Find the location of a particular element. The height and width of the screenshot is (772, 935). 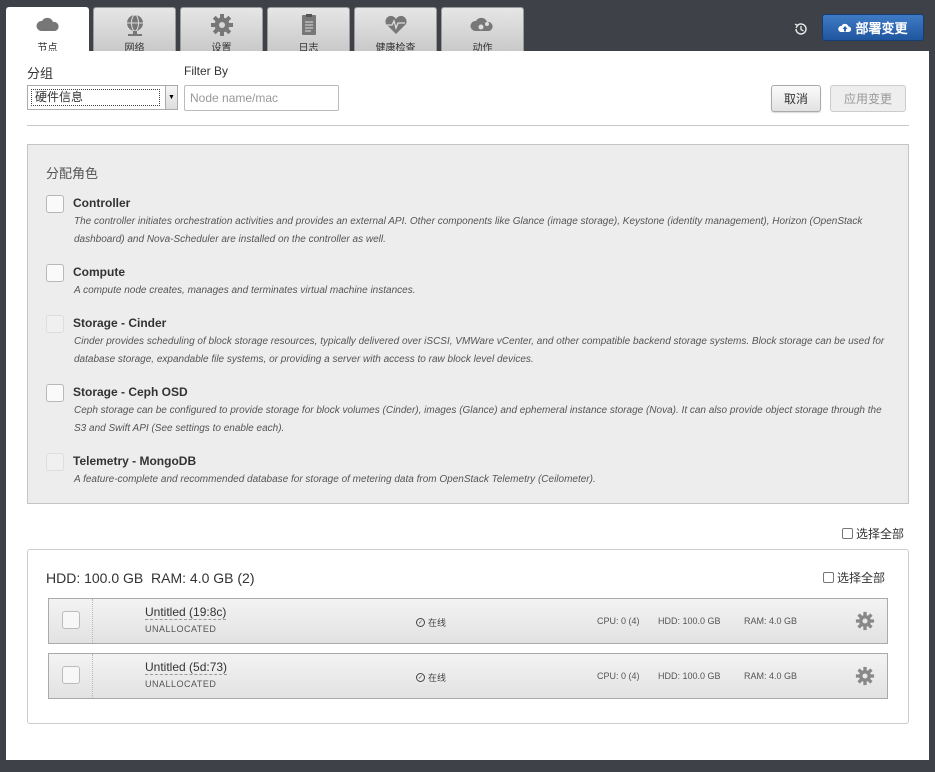

deploy-changes-button: 部署变更 is located at coordinates (873, 27).